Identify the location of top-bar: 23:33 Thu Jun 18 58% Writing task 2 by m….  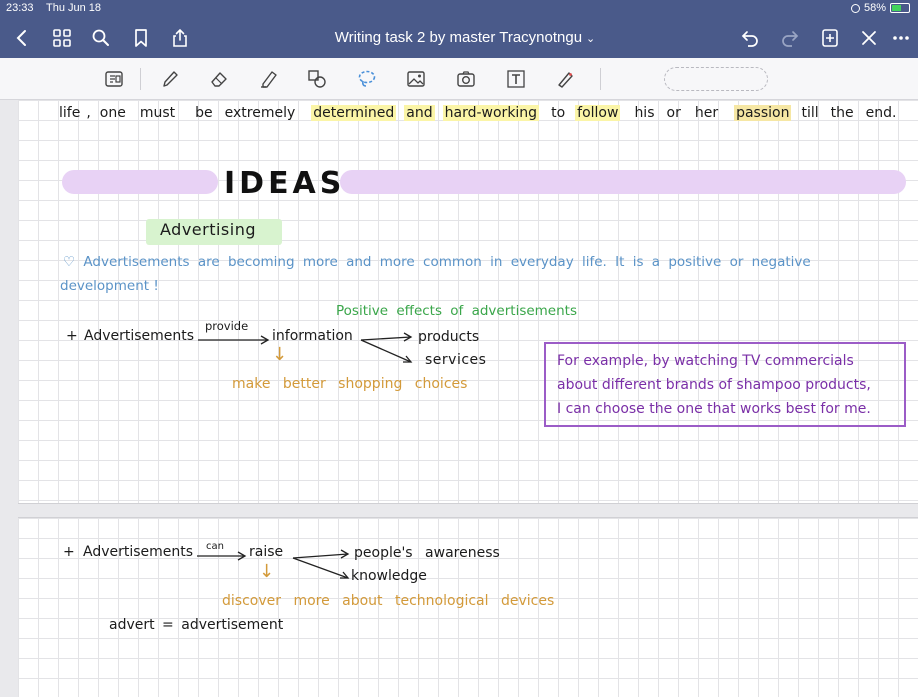
(459, 29).